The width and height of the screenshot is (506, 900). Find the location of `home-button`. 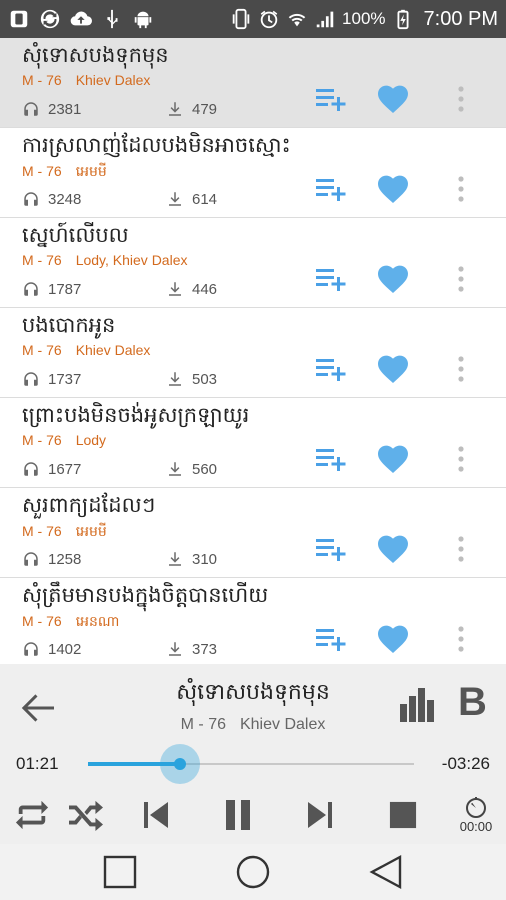

home-button is located at coordinates (253, 872).